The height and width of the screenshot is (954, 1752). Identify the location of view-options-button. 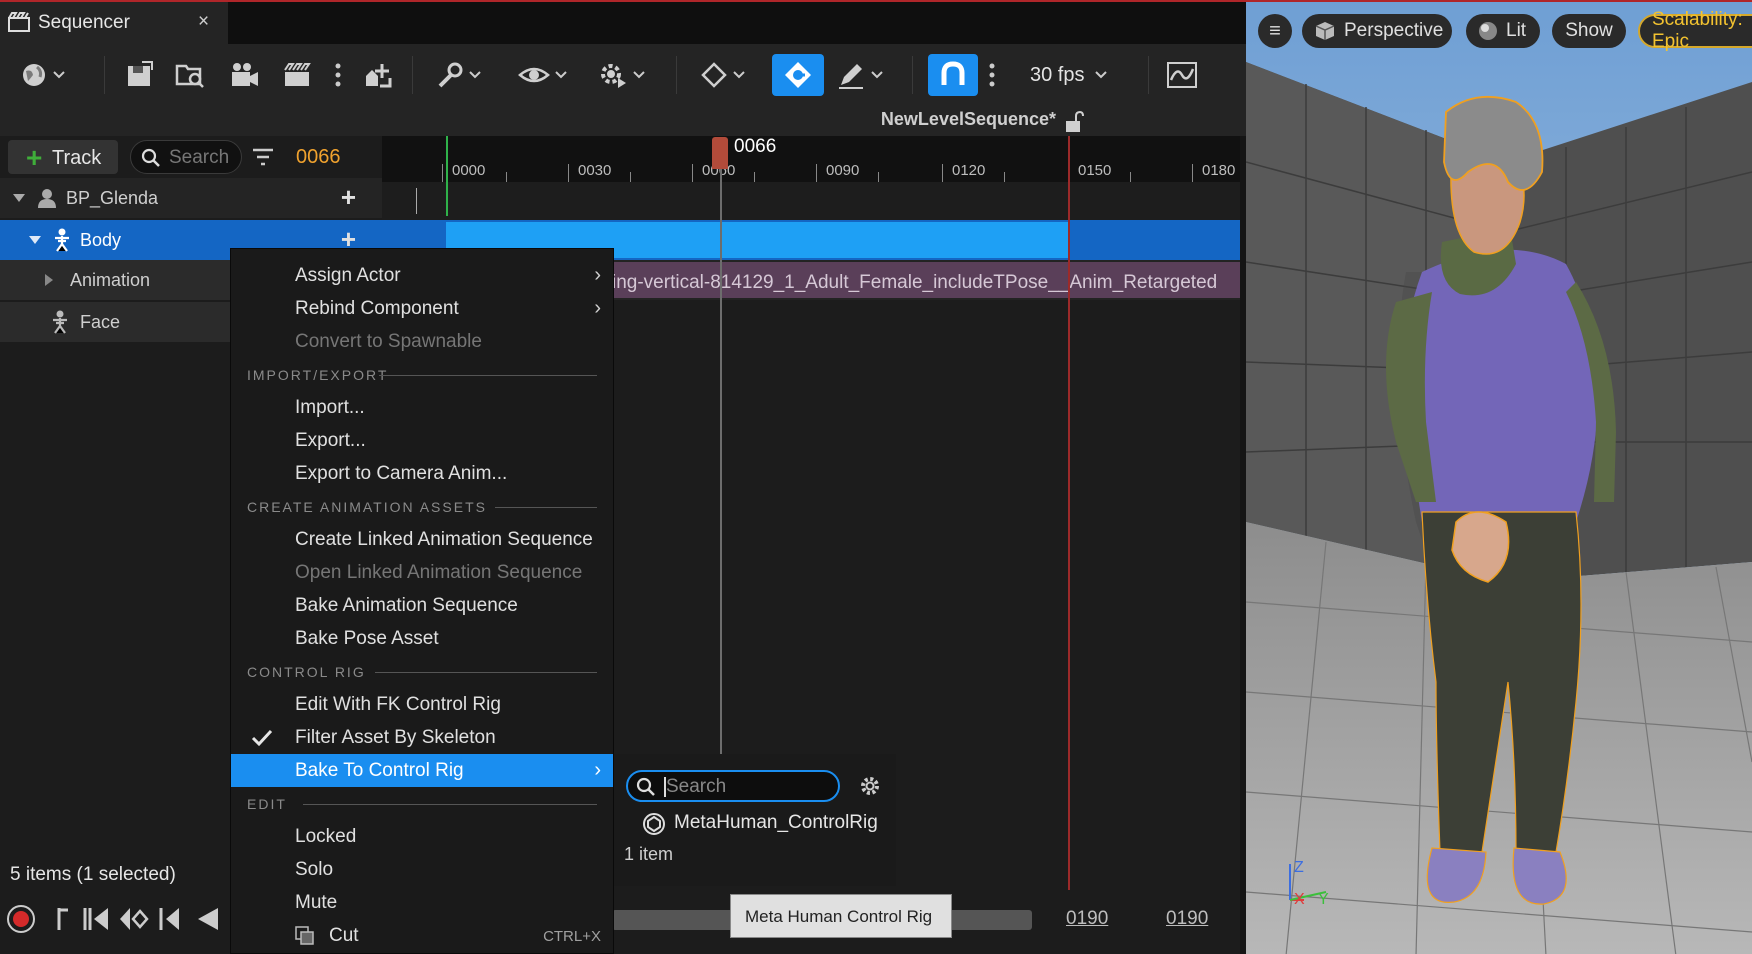
(543, 75).